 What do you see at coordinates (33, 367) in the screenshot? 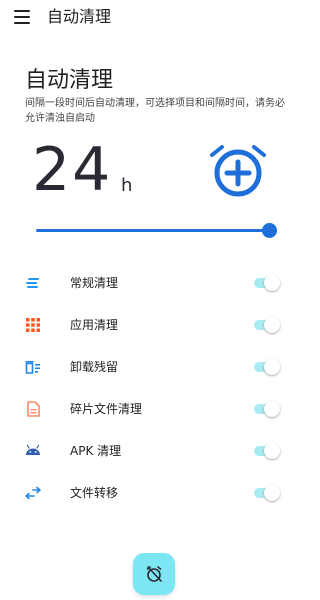
I see `uninstall-residue-icon` at bounding box center [33, 367].